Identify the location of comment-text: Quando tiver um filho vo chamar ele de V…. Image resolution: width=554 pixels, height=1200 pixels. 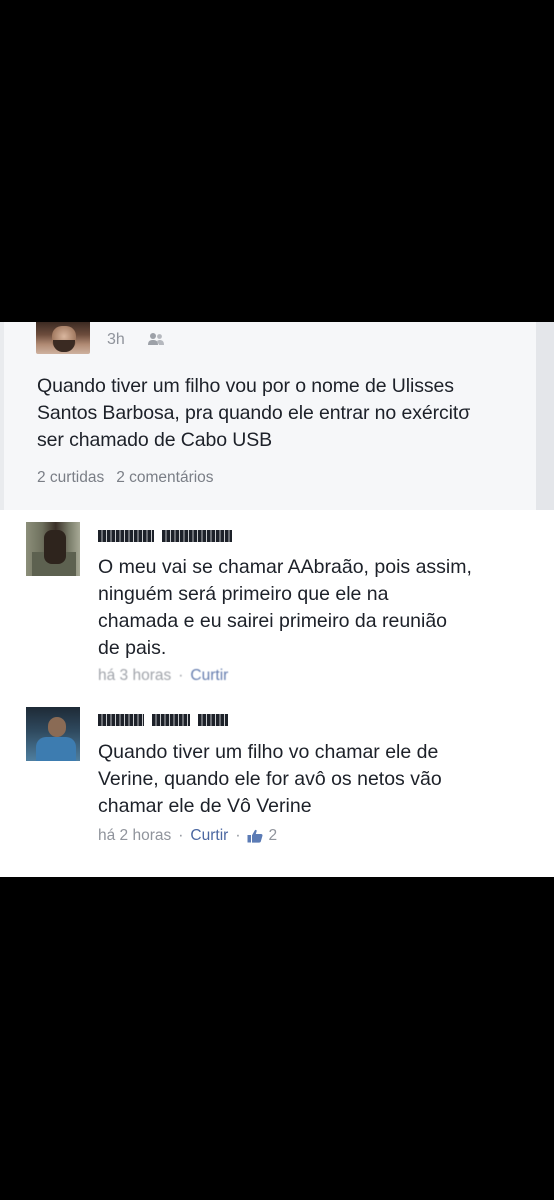
(318, 779).